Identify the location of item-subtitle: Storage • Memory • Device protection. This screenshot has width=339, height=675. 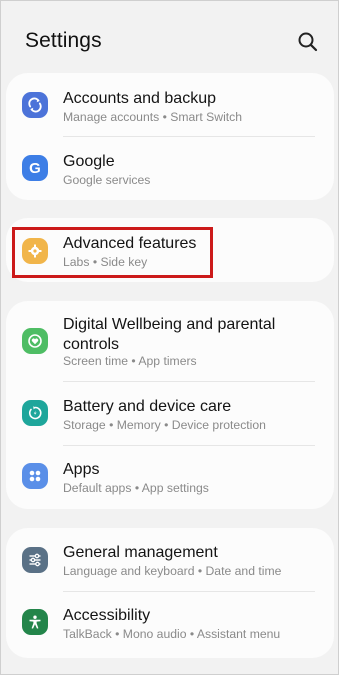
(164, 425).